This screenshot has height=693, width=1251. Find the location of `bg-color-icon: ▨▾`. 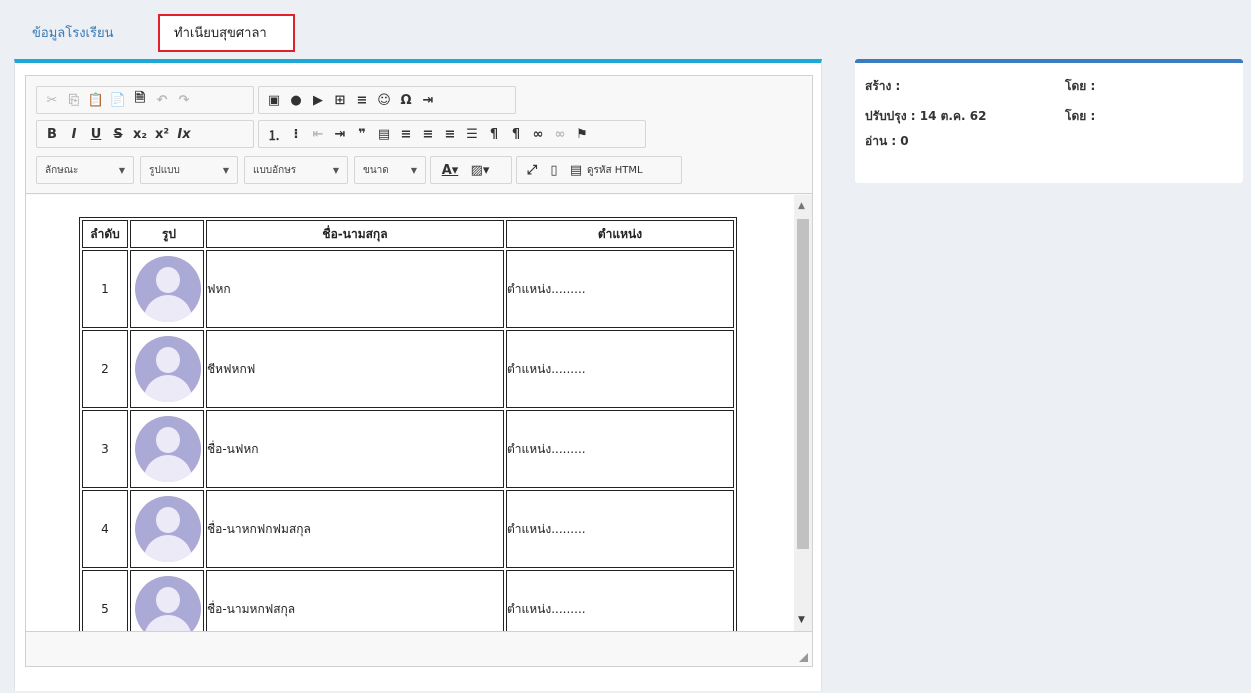

bg-color-icon: ▨▾ is located at coordinates (480, 170).